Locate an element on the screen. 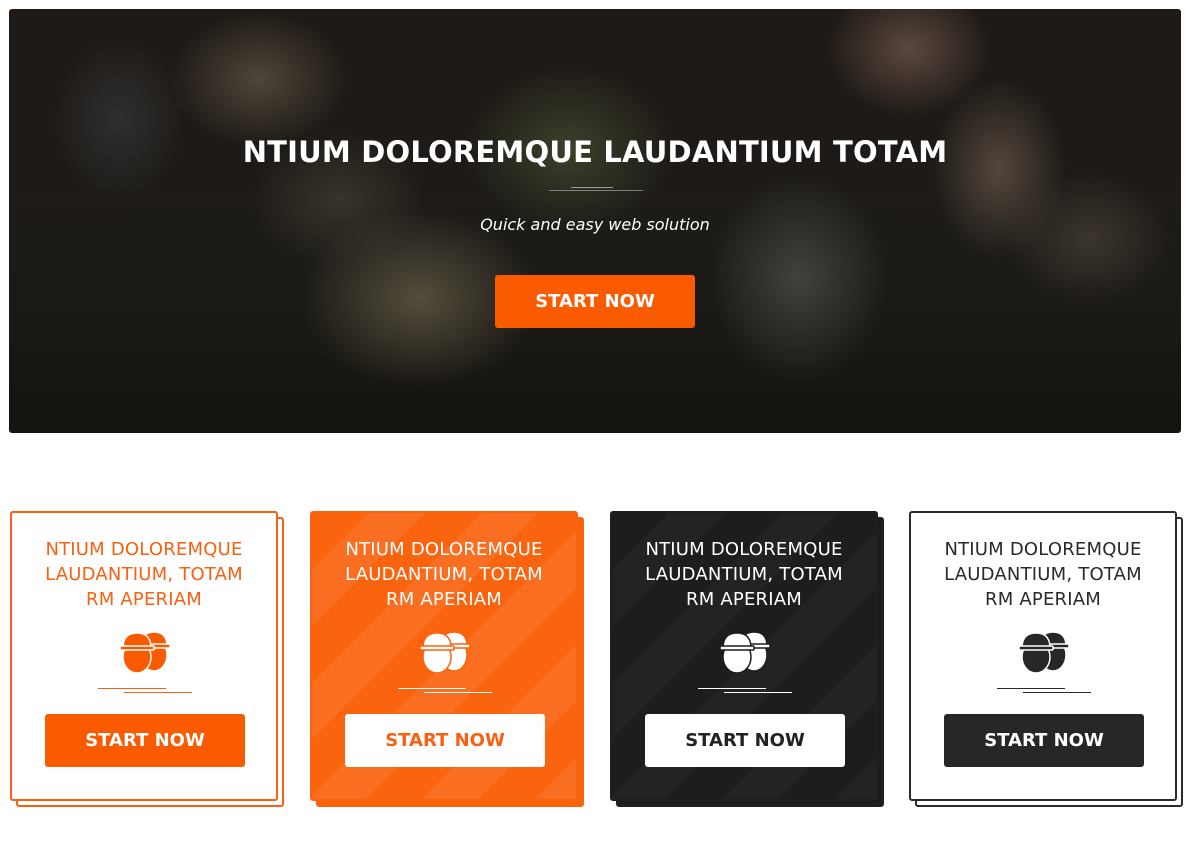 The width and height of the screenshot is (1191, 841). hero-divider is located at coordinates (596, 190).